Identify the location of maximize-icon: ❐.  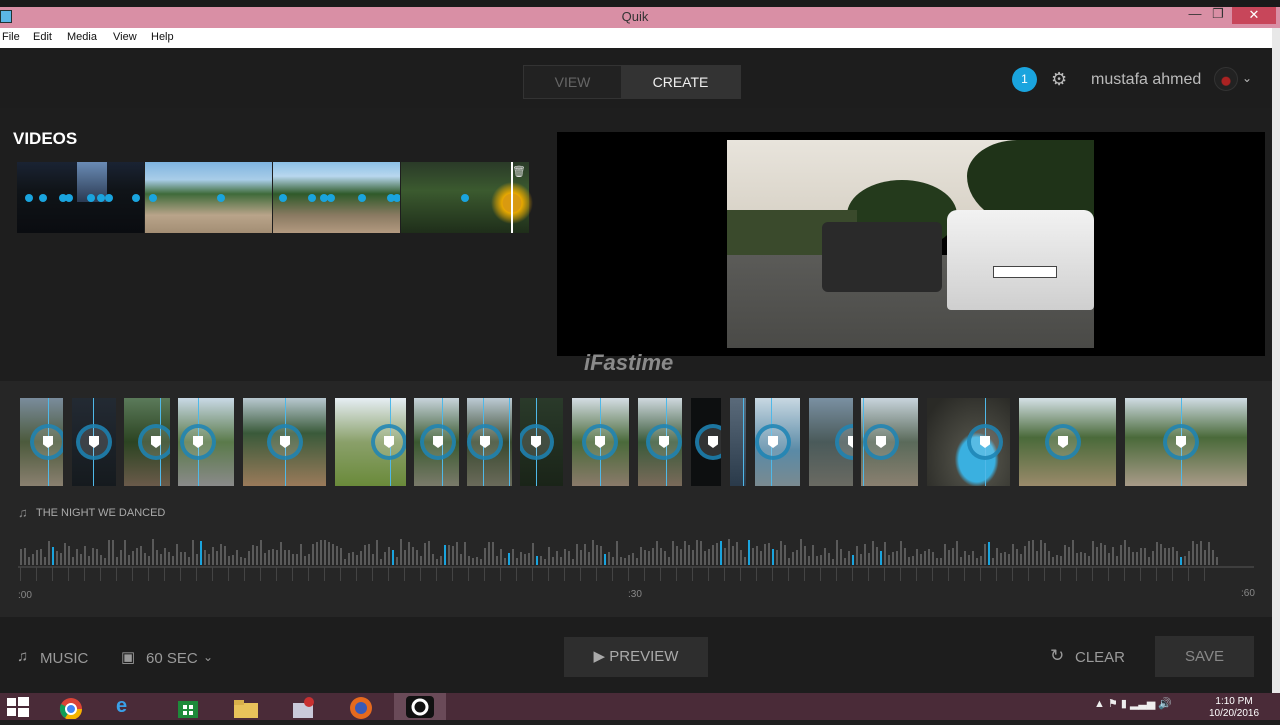
(1218, 14).